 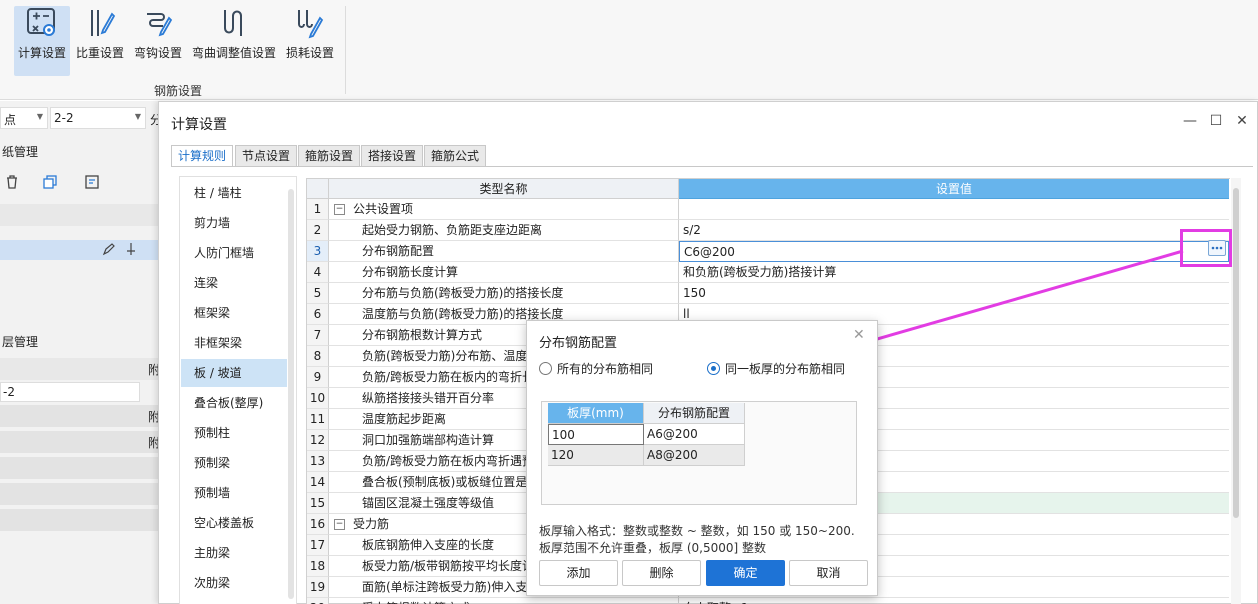 What do you see at coordinates (234, 313) in the screenshot?
I see `category-item: 框架梁` at bounding box center [234, 313].